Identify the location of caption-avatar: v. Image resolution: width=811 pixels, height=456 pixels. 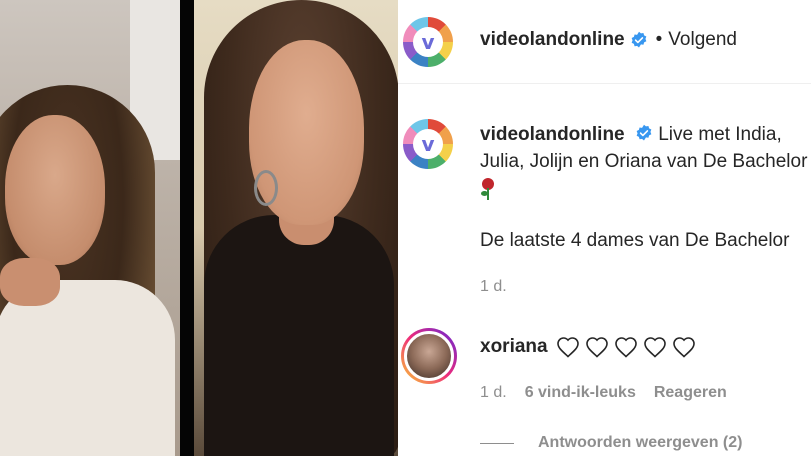
(428, 144).